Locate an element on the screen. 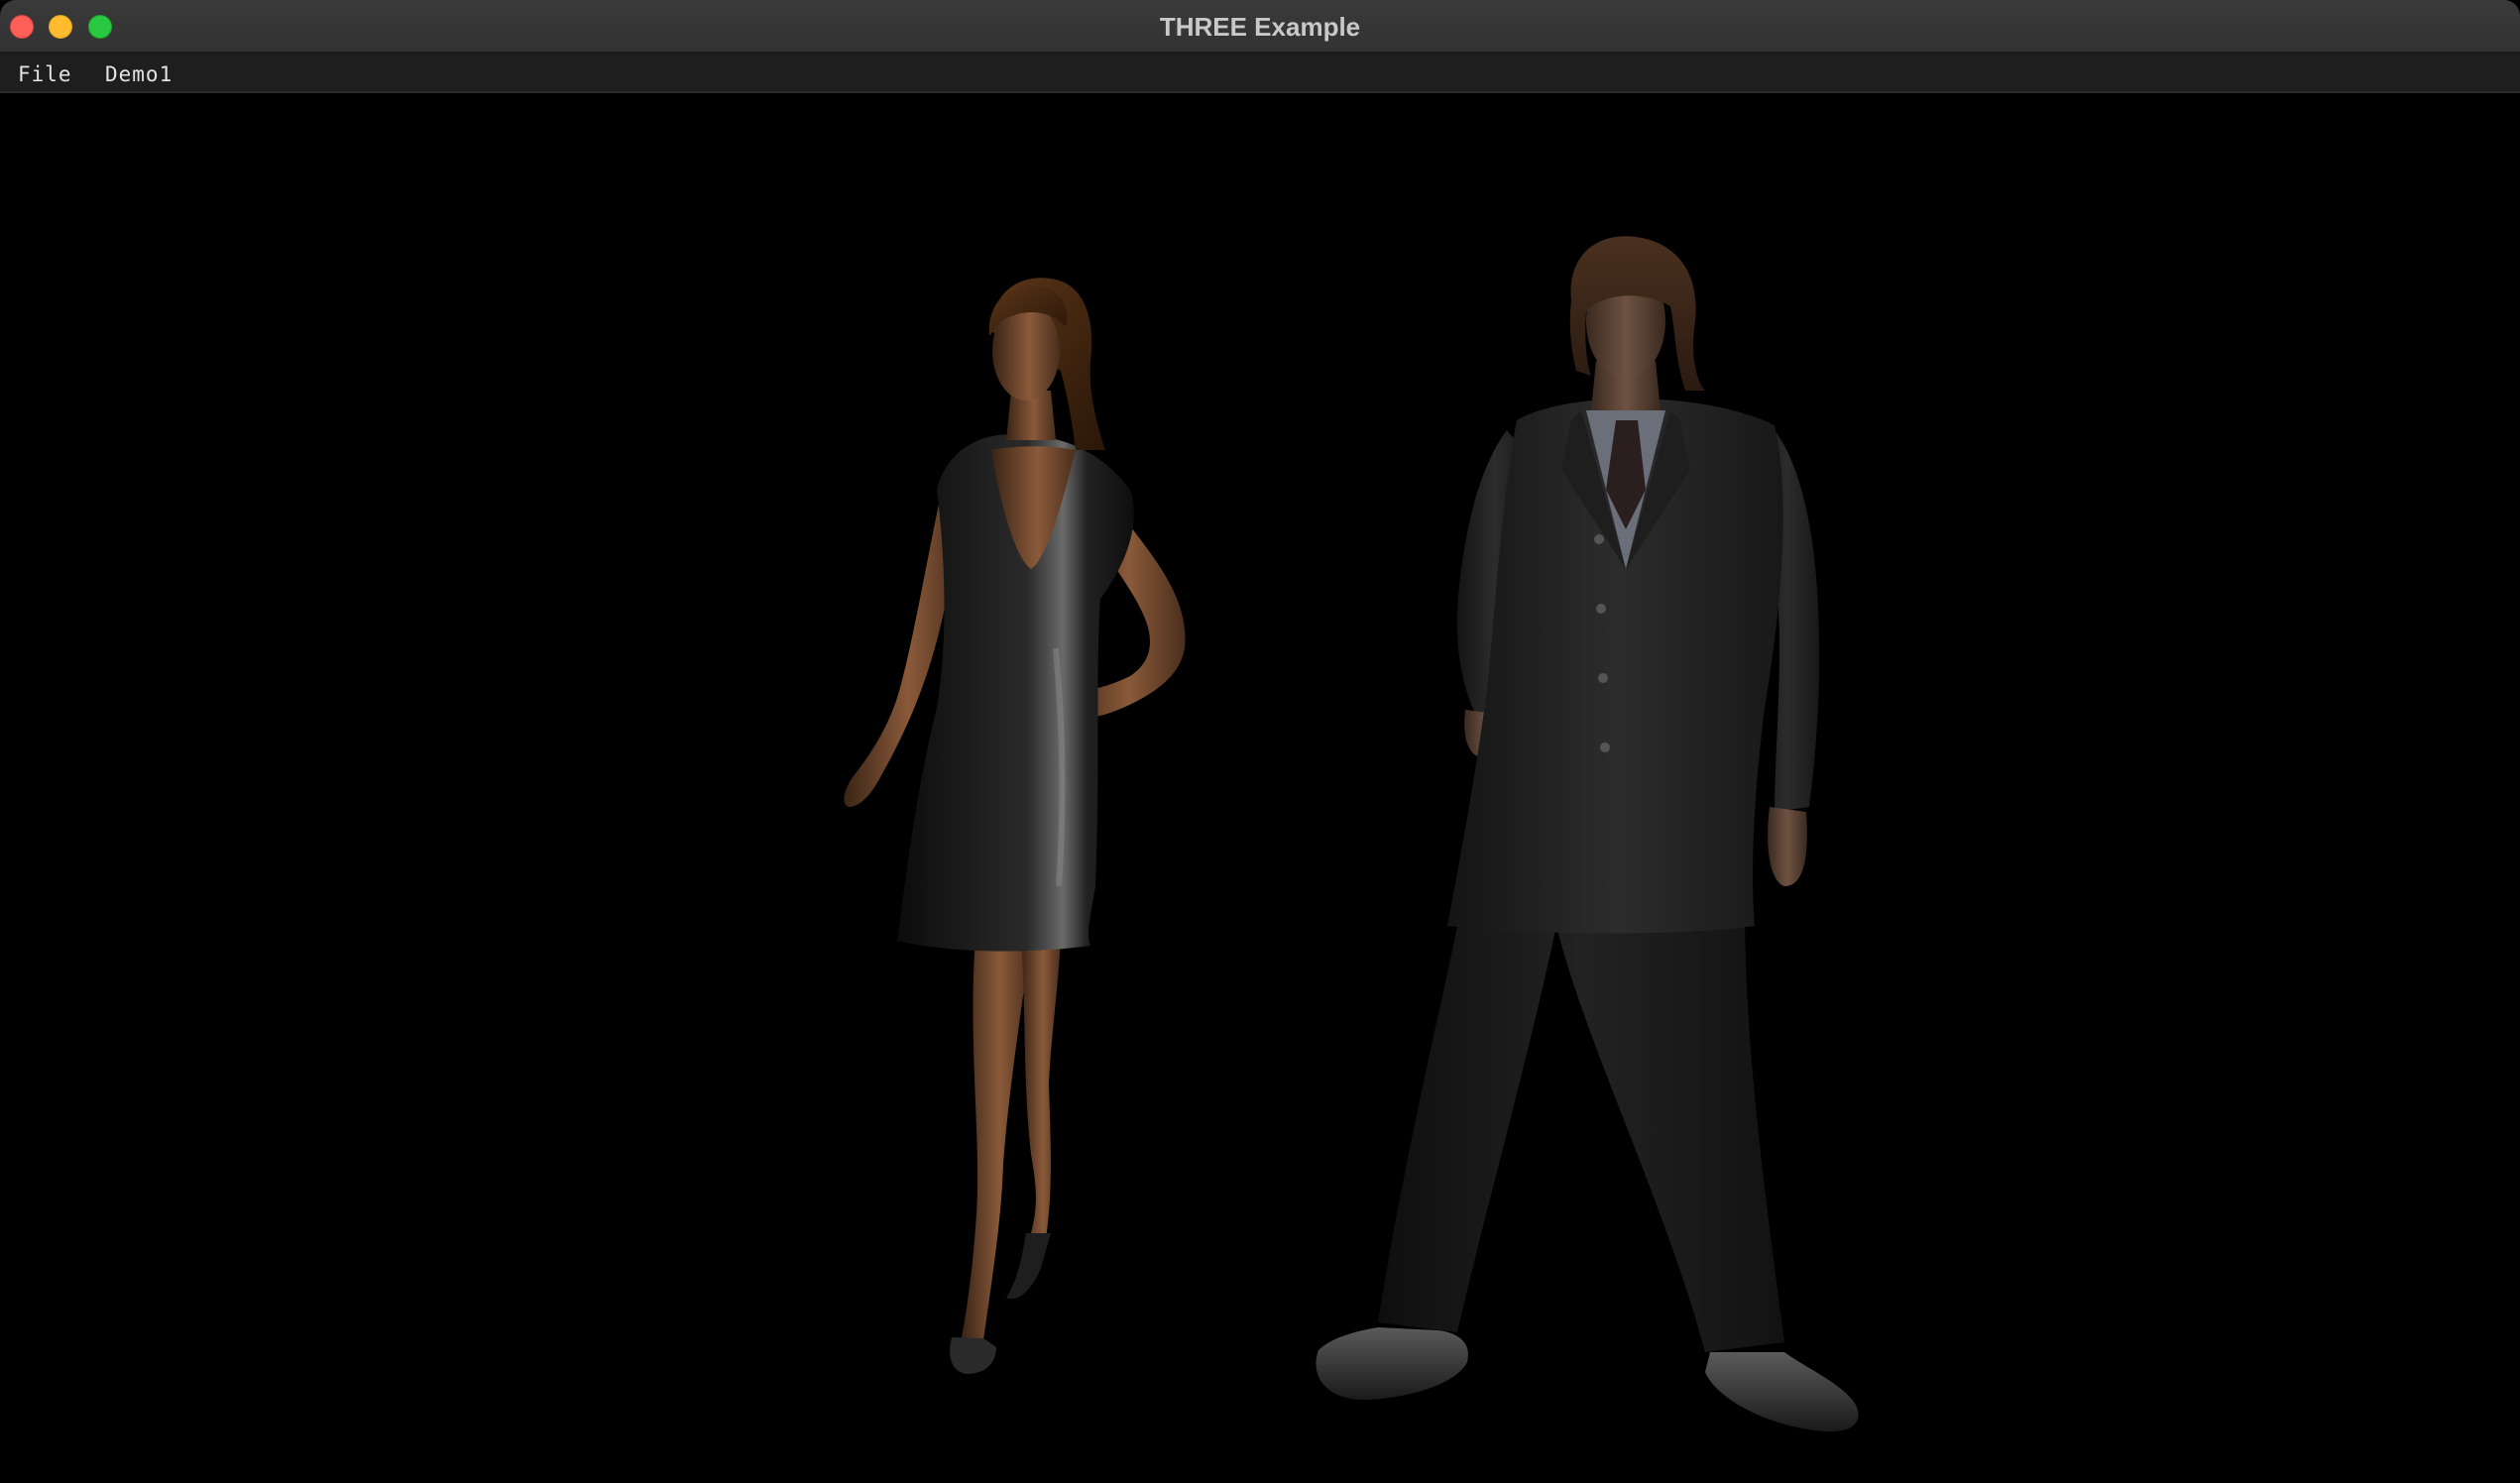 This screenshot has height=1483, width=2520. window-title: THREE Example is located at coordinates (1260, 27).